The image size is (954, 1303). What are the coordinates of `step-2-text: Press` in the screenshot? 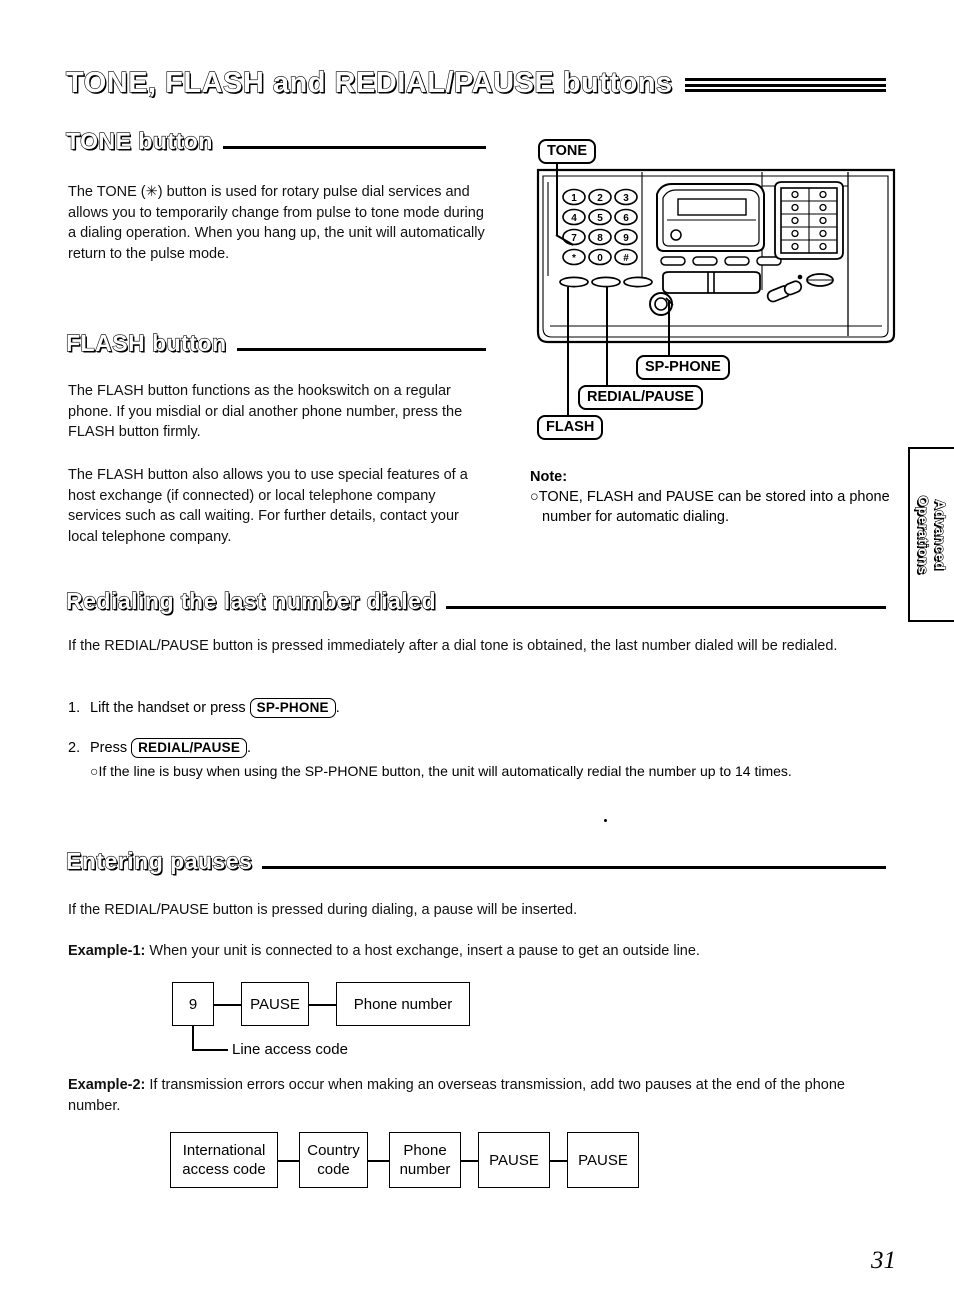 It's located at (109, 748).